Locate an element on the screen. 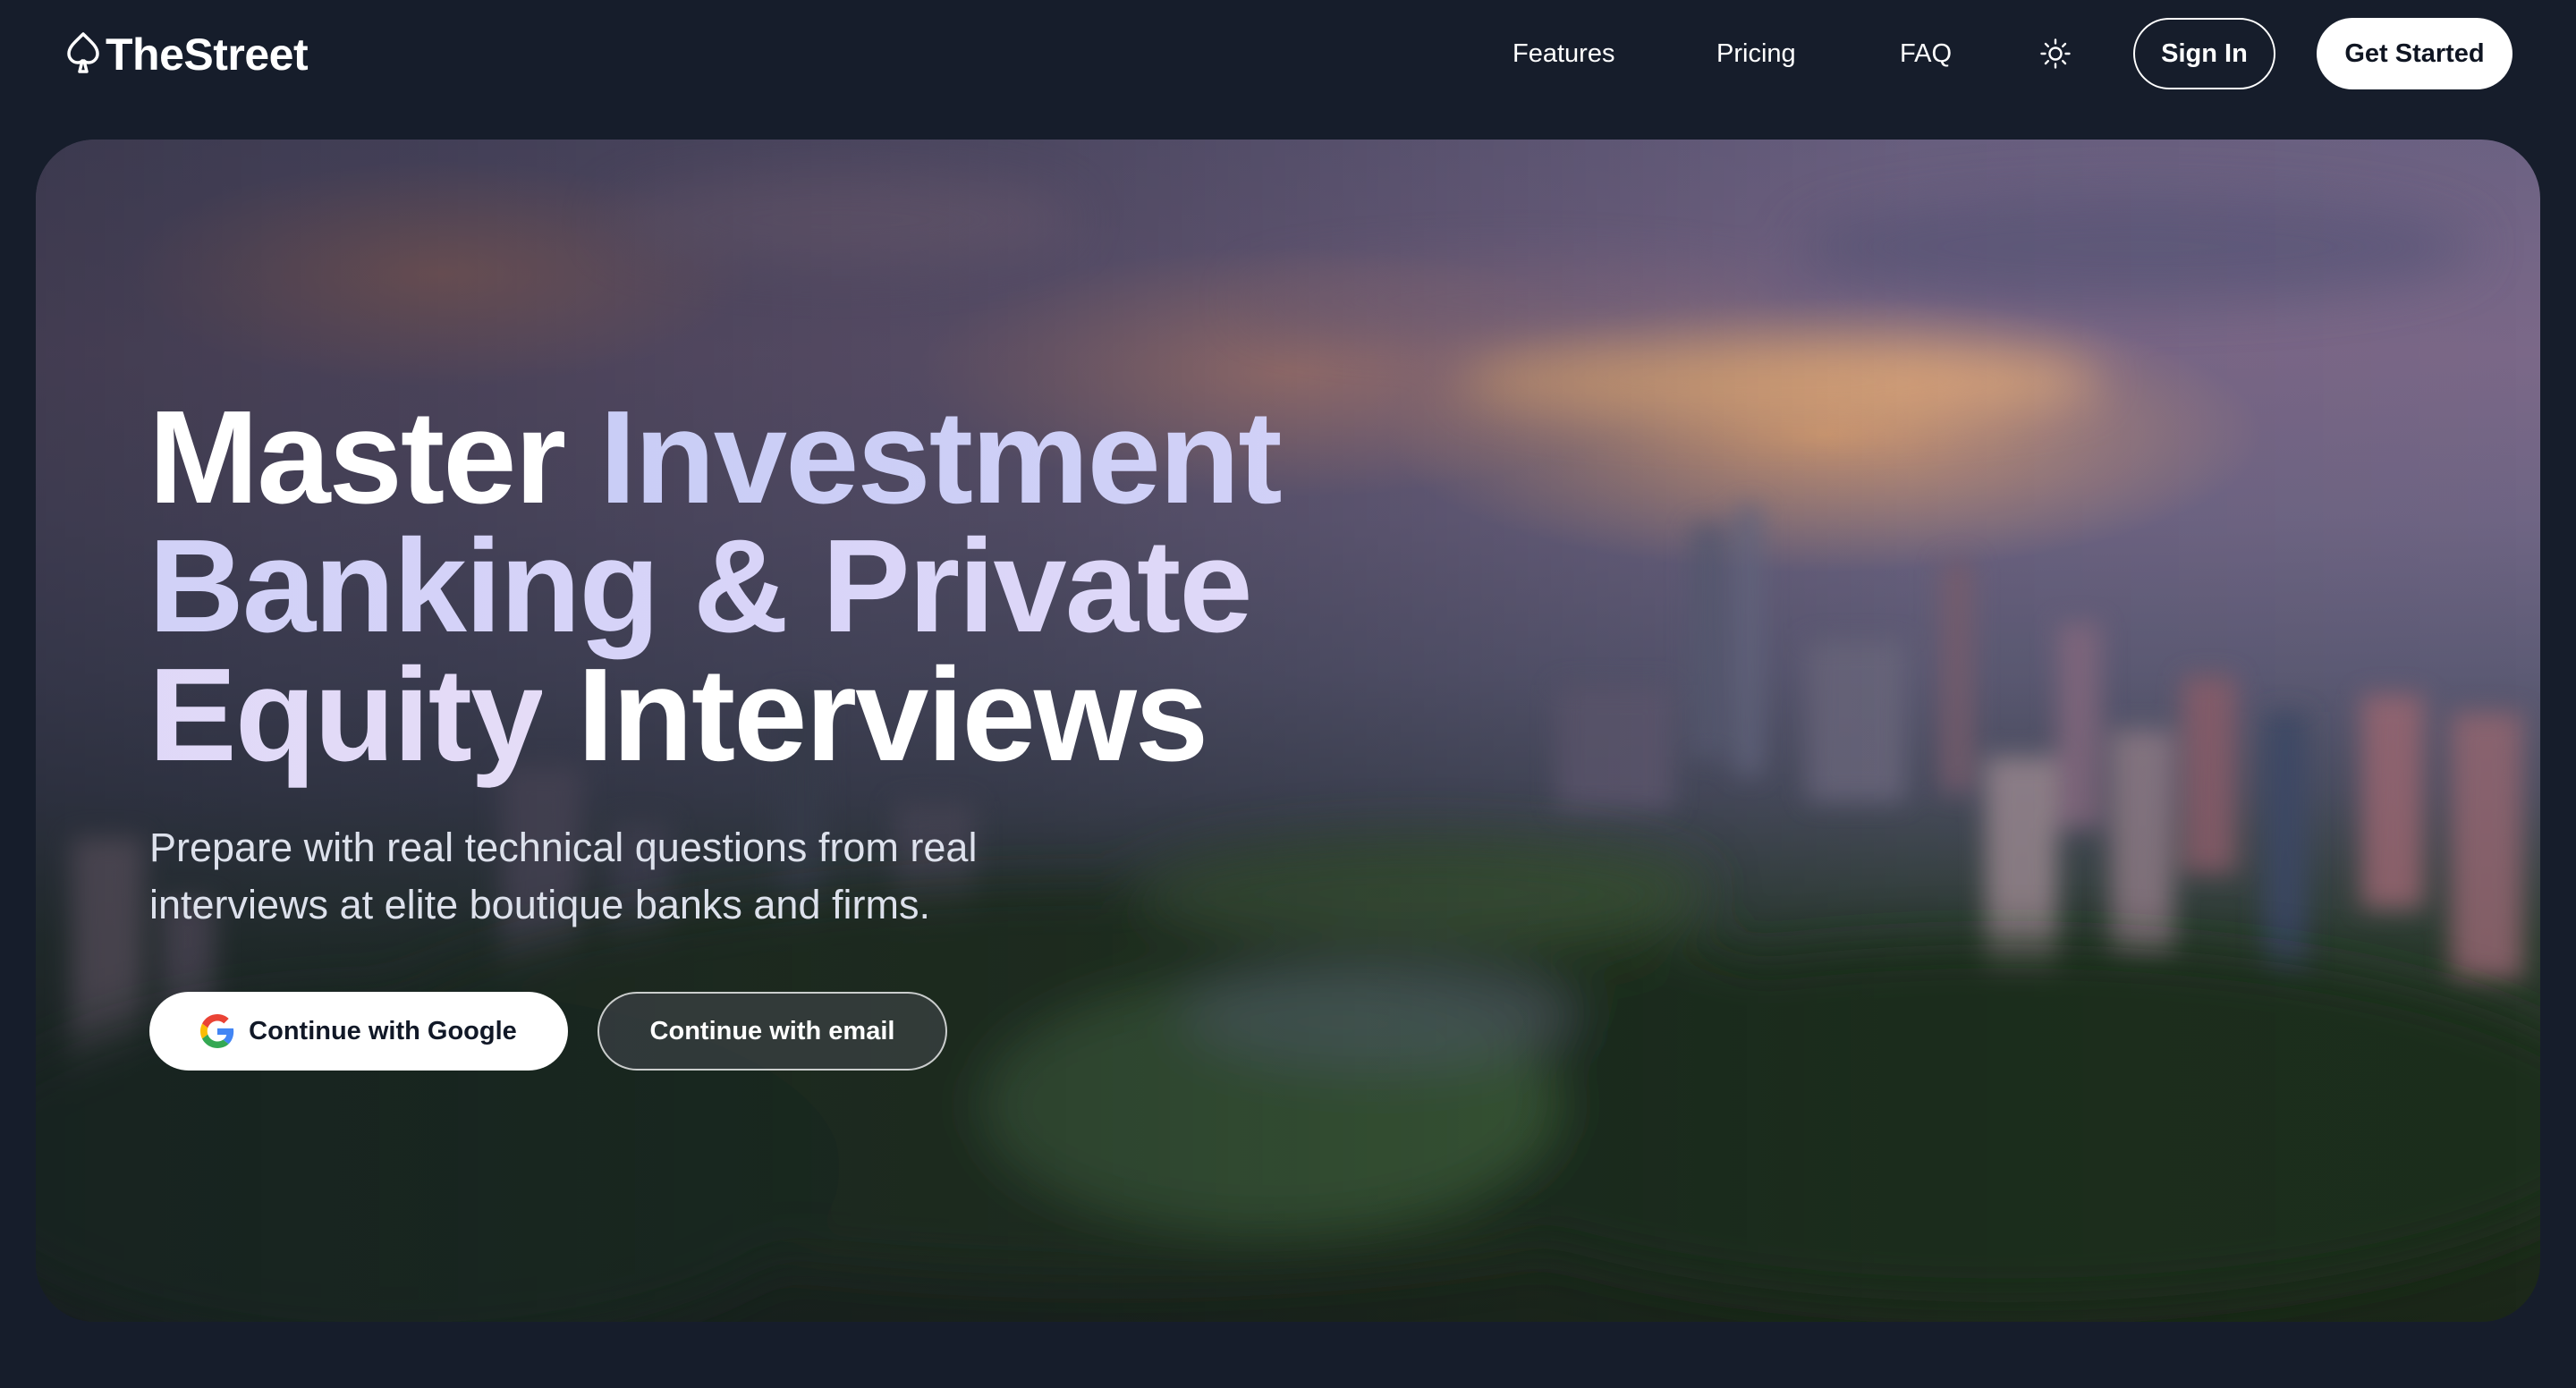 This screenshot has height=1388, width=2576. sun-icon is located at coordinates (2055, 54).